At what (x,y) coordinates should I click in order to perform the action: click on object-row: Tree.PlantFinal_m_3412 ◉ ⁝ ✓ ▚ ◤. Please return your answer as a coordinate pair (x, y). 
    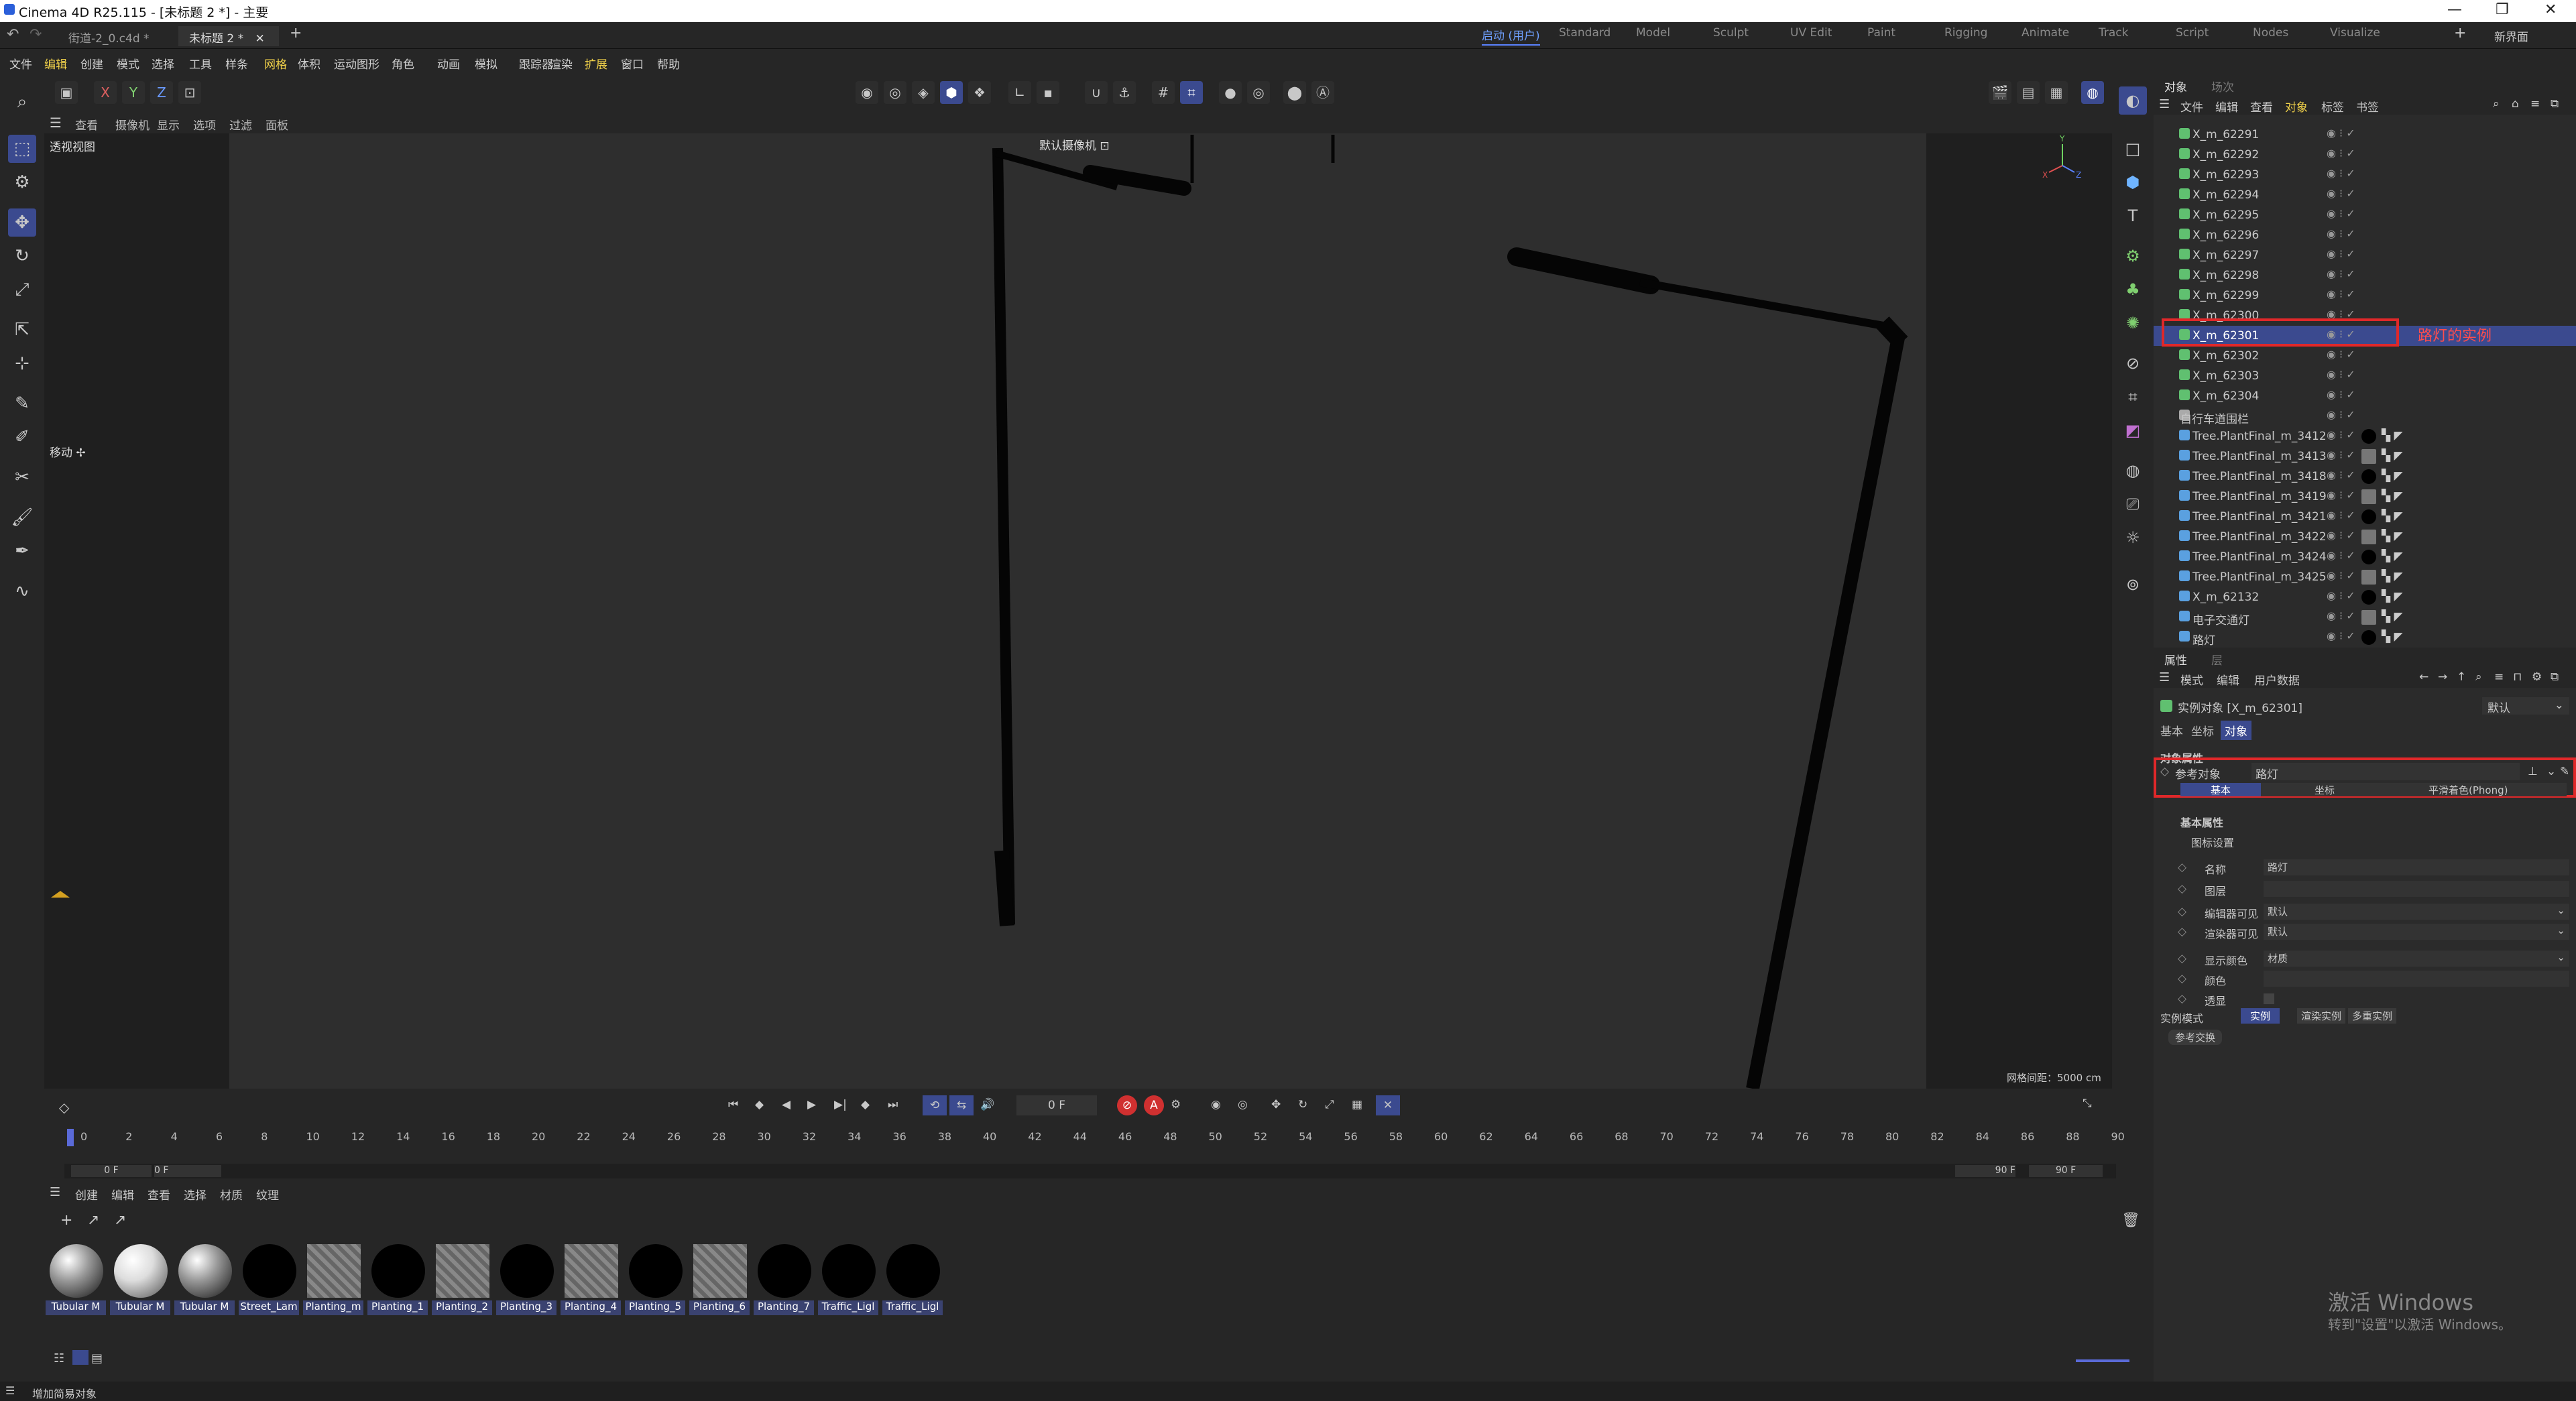
    Looking at the image, I should click on (2365, 436).